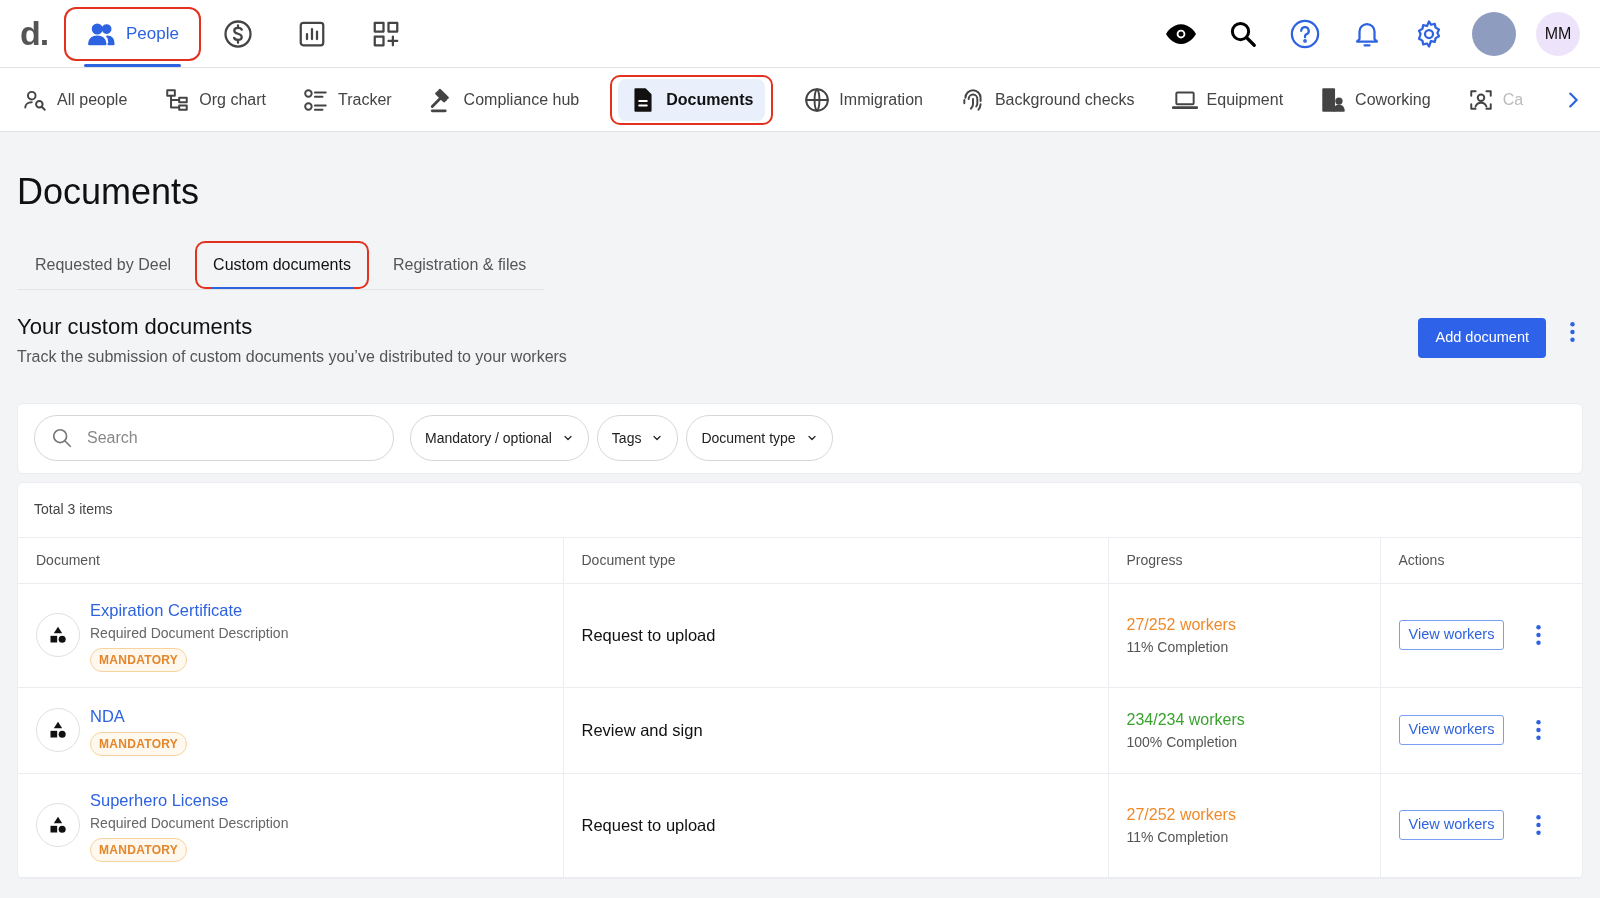 The width and height of the screenshot is (1600, 898). Describe the element at coordinates (107, 716) in the screenshot. I see `document-name-link: NDA` at that location.